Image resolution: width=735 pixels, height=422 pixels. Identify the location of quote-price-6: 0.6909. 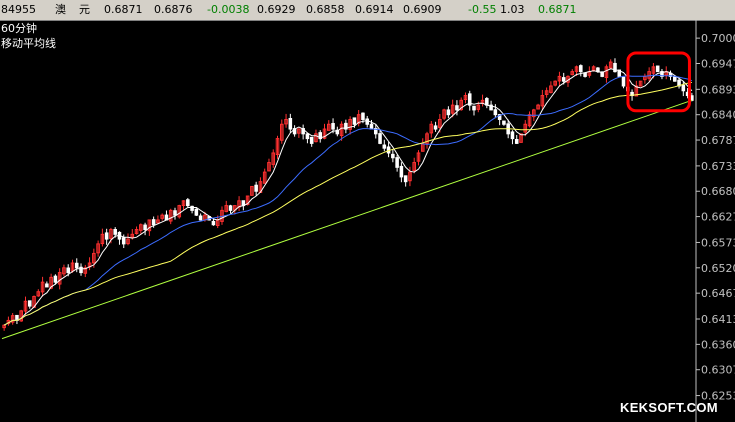
(422, 9).